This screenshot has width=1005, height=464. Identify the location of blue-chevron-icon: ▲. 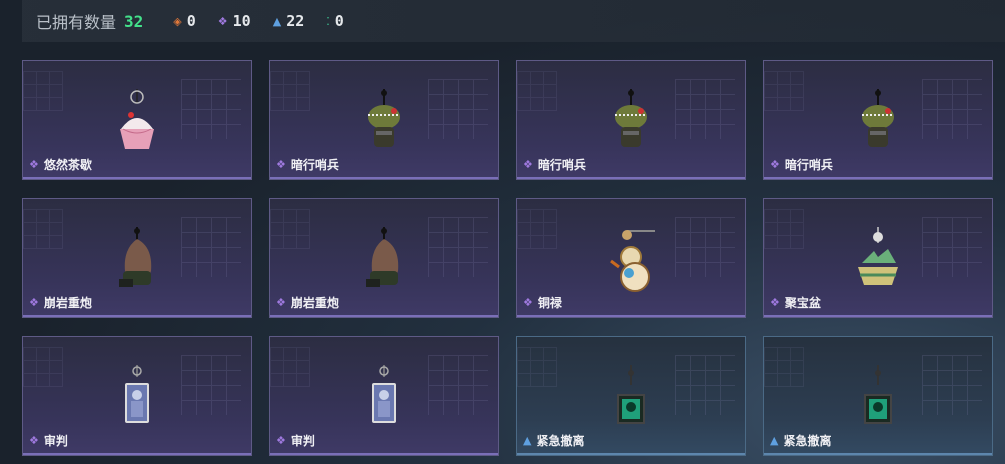
(277, 21).